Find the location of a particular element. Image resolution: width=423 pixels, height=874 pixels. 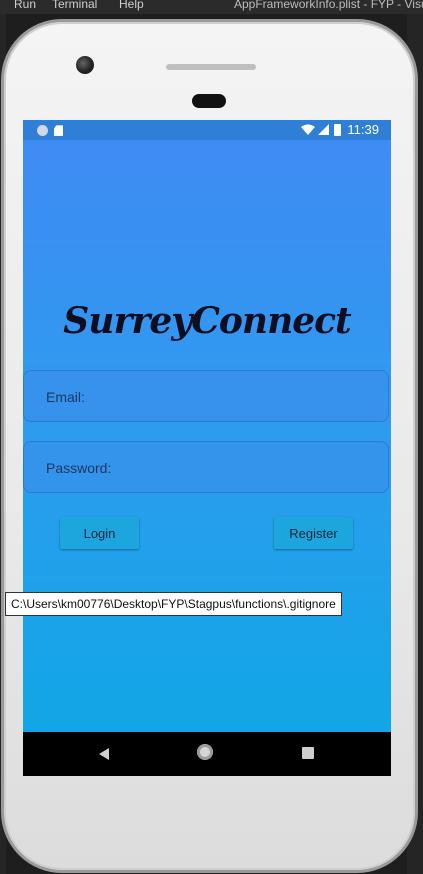

status-time: 11:39 is located at coordinates (363, 130).